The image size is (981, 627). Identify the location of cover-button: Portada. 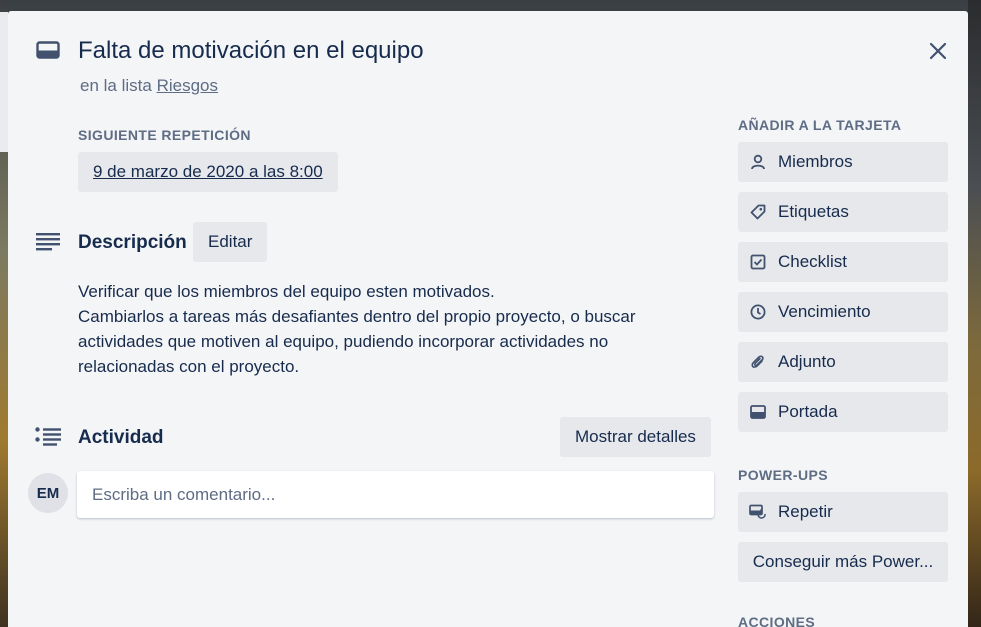
(843, 412).